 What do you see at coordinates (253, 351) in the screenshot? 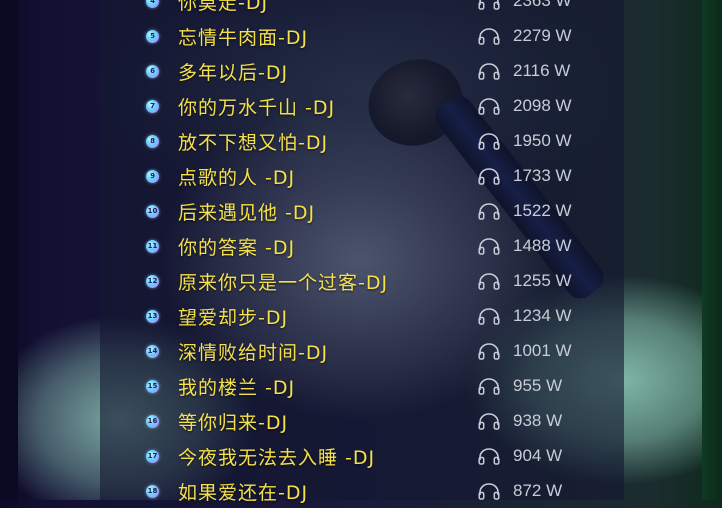
I see `song-title: 深情败给时间-DJ` at bounding box center [253, 351].